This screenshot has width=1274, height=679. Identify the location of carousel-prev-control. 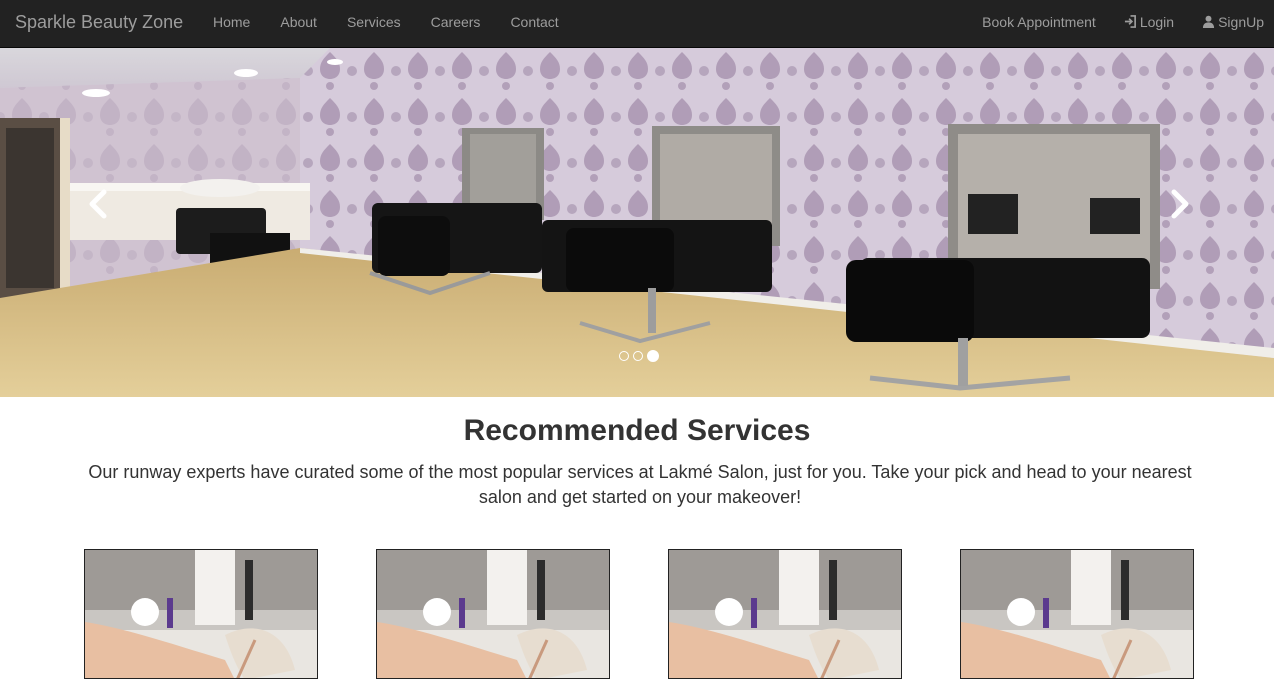
(98, 204).